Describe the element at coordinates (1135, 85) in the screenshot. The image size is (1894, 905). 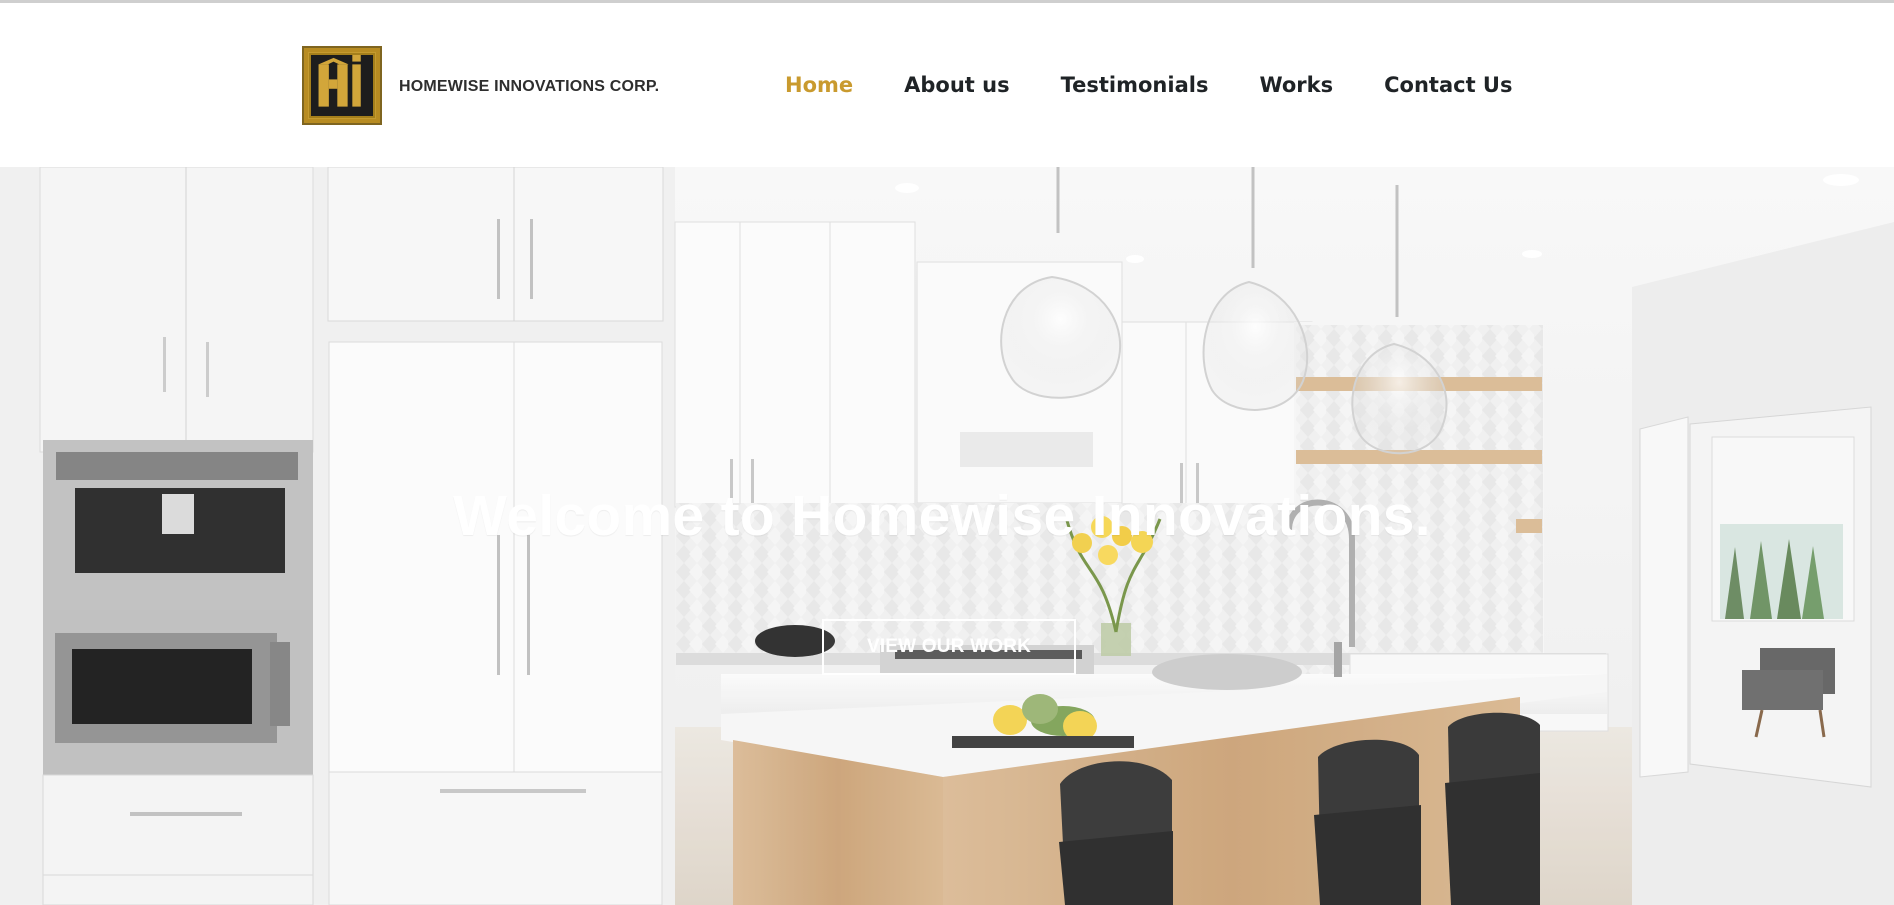
I see `nav-testimonials-link: Testimonials` at that location.